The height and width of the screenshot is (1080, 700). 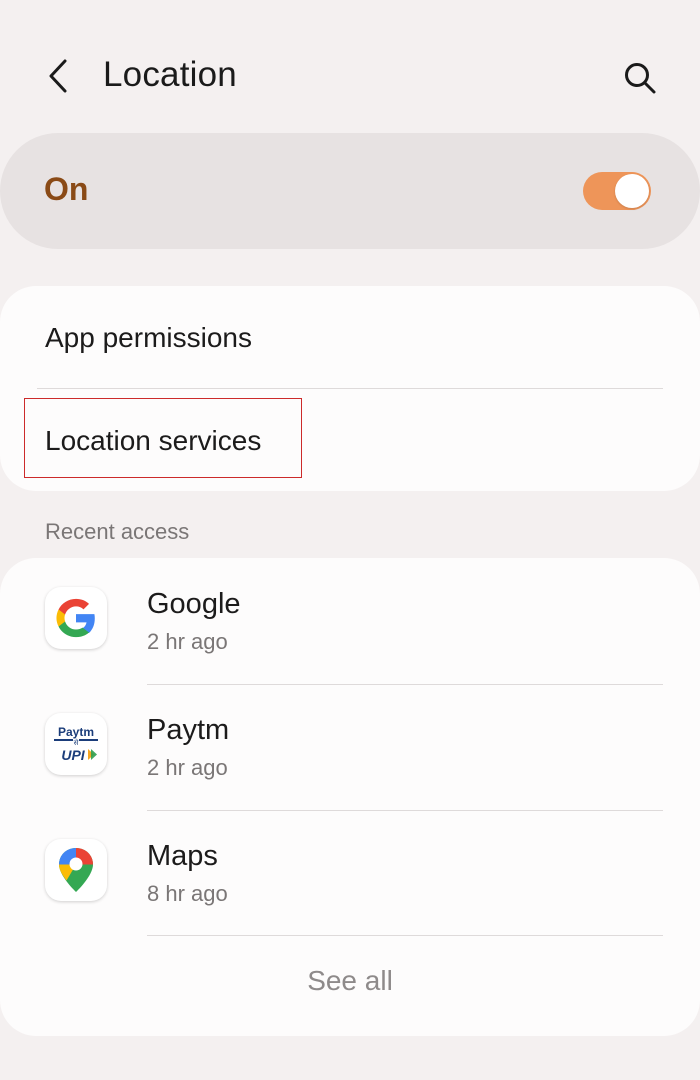 I want to click on toggle-state-label: On, so click(x=66, y=189).